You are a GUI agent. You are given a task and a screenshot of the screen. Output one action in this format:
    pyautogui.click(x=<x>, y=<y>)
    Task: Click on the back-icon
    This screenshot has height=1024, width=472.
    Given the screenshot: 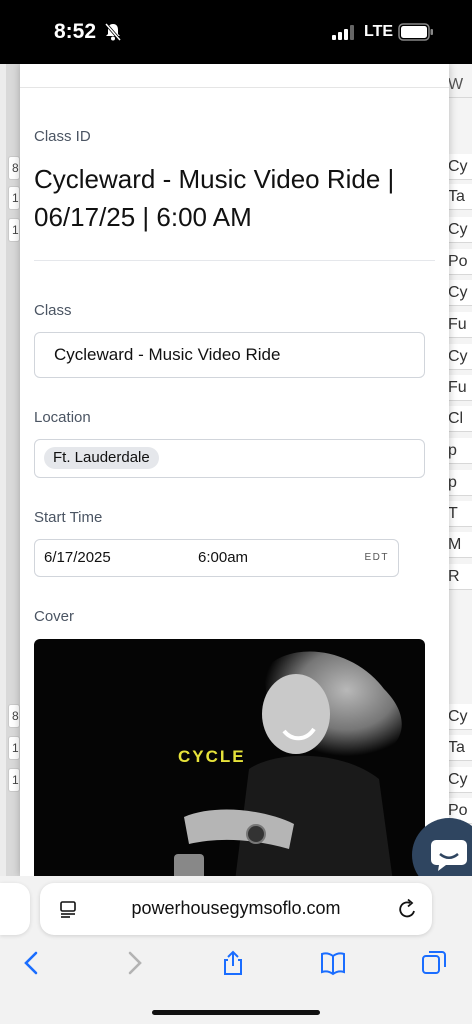 What is the action you would take?
    pyautogui.click(x=32, y=963)
    